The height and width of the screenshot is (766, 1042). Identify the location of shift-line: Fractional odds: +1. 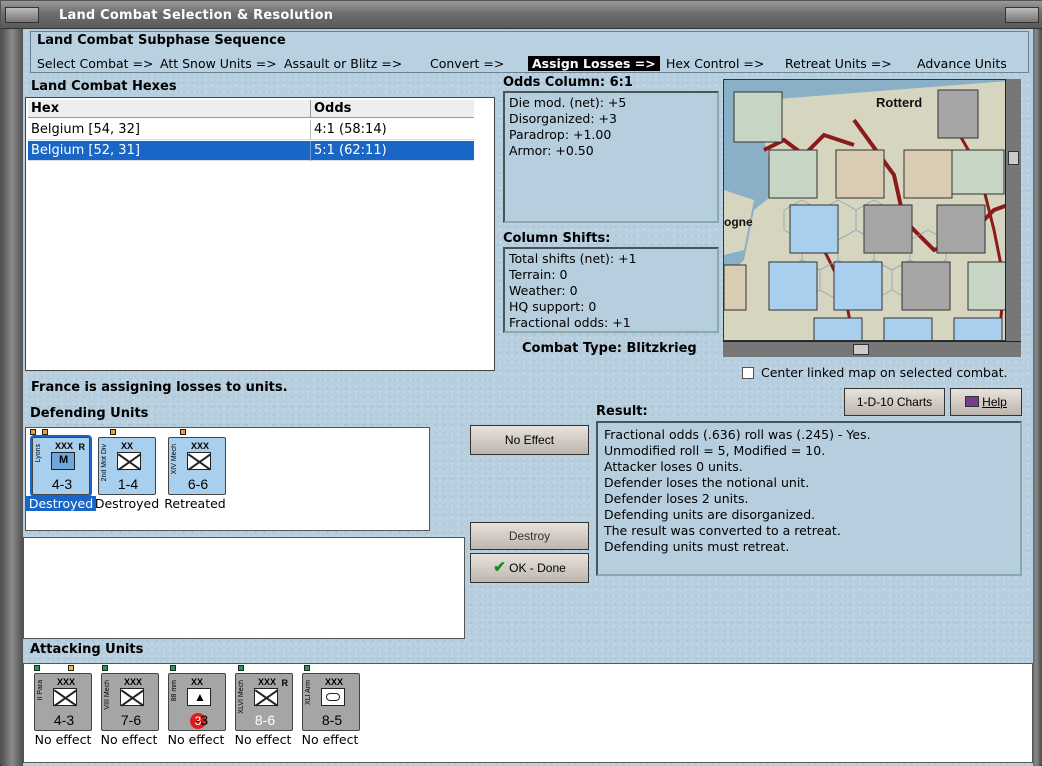
(570, 322).